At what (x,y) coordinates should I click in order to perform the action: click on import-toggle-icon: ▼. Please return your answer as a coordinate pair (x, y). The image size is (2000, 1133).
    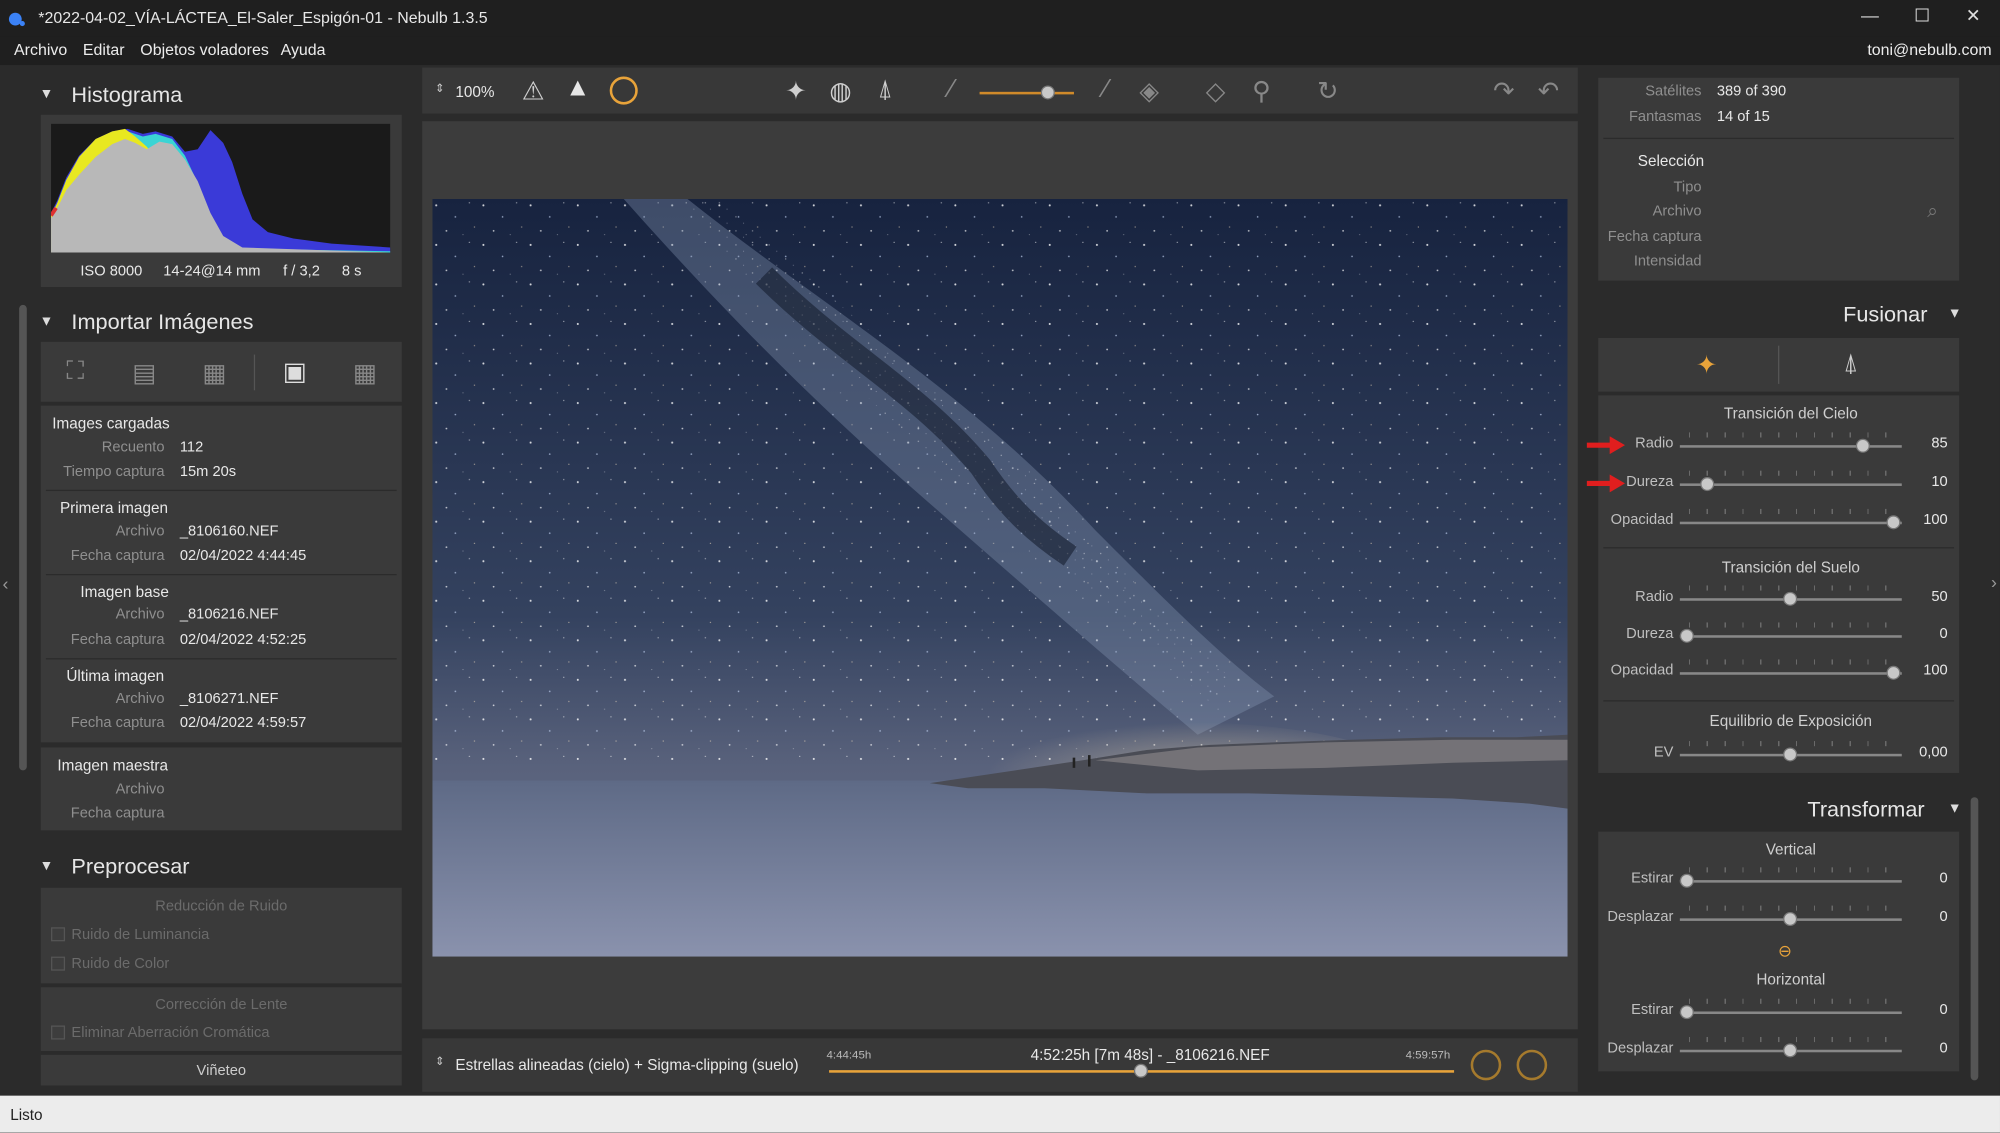
    Looking at the image, I should click on (47, 321).